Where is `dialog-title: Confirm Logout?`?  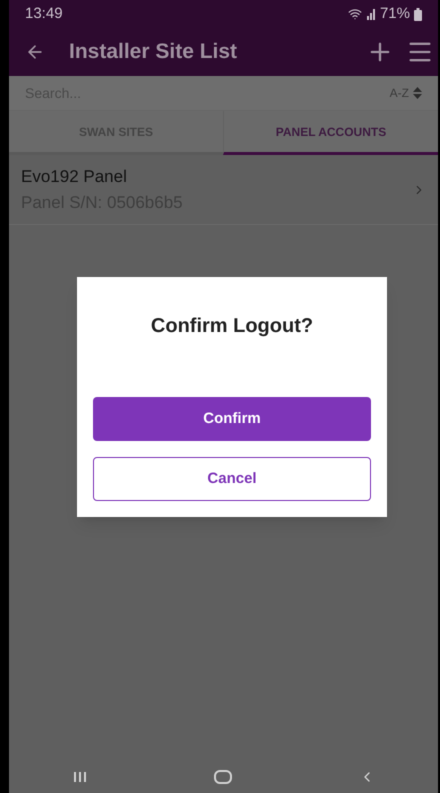 dialog-title: Confirm Logout? is located at coordinates (232, 326).